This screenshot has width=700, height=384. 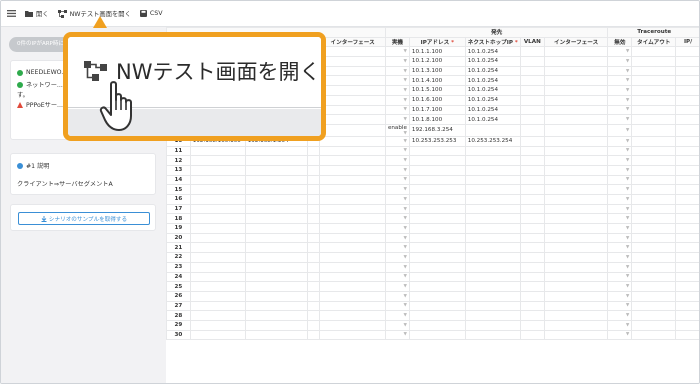 I want to click on row-number-cell: 13, so click(x=178, y=170).